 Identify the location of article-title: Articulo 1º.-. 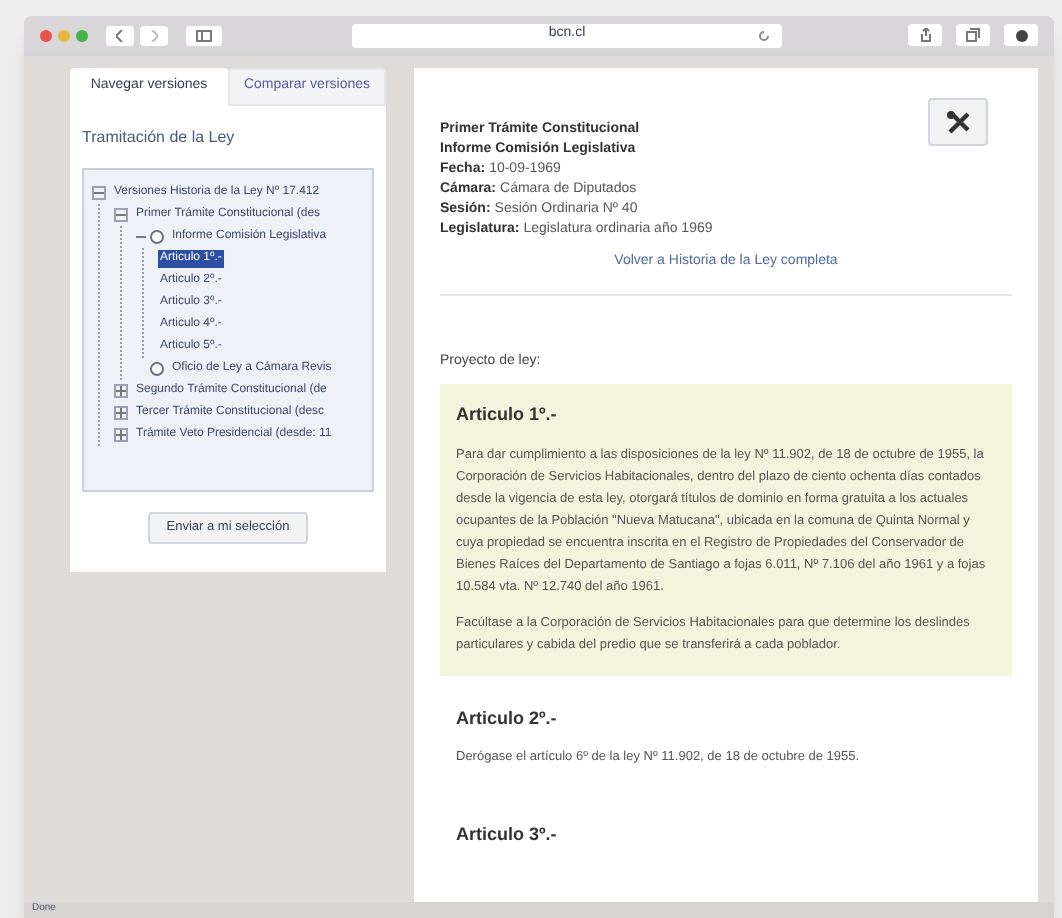
(507, 415).